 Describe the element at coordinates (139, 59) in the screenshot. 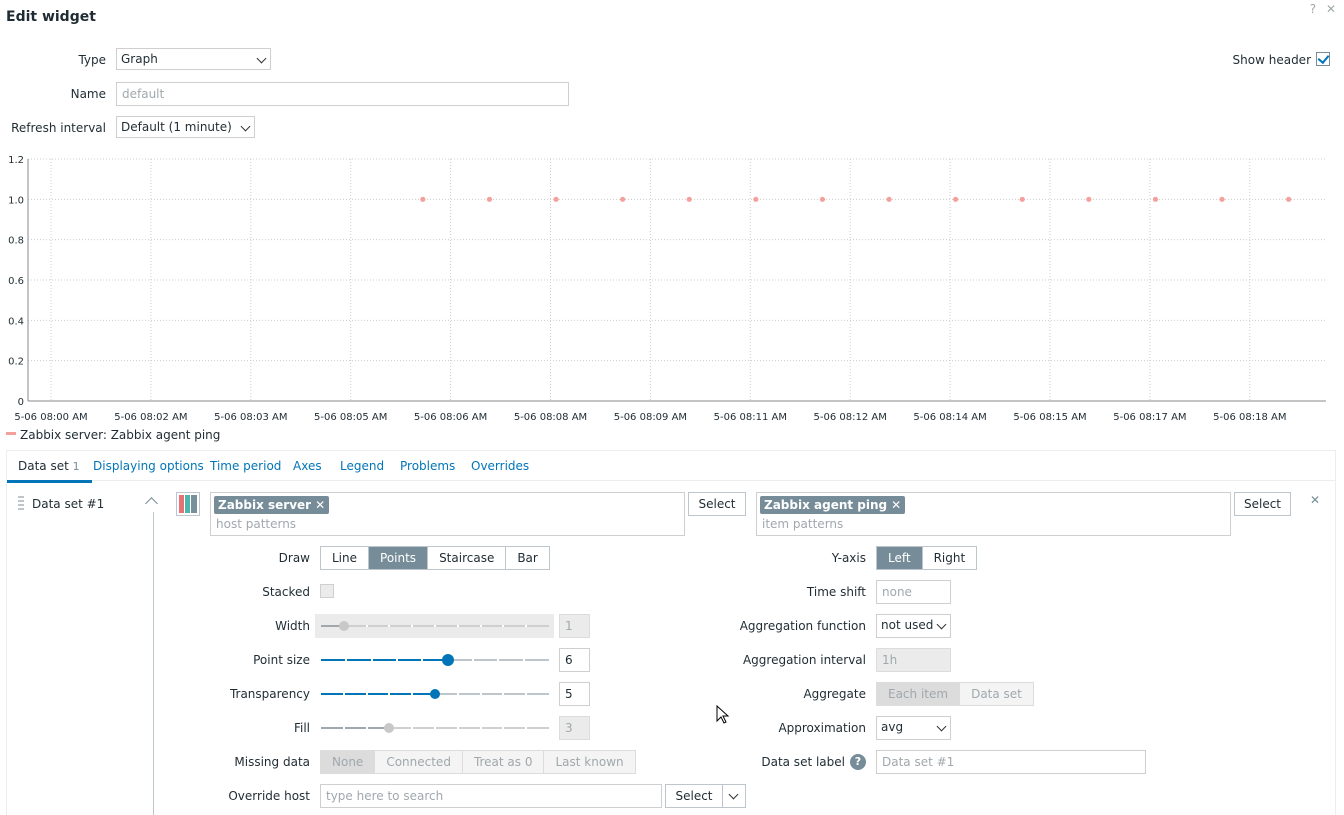

I see `type-select-value: Graph` at that location.